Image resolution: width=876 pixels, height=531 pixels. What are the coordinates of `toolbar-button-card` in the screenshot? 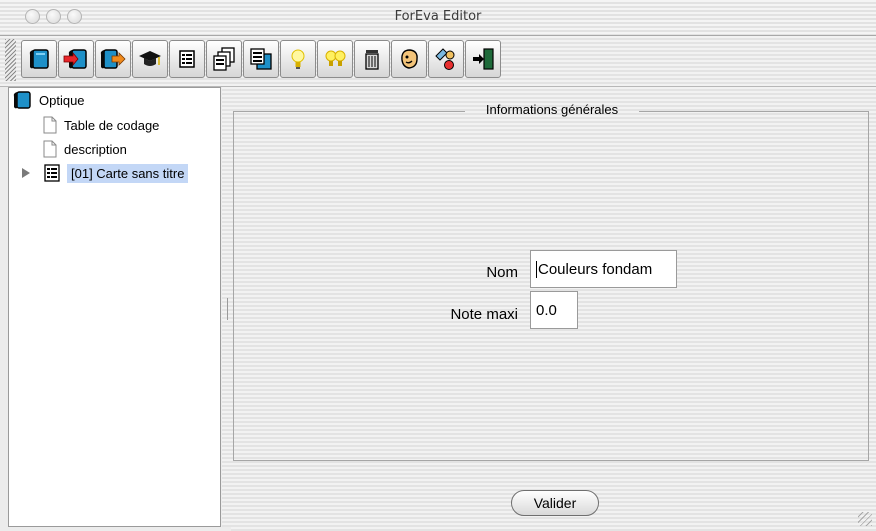 It's located at (187, 59).